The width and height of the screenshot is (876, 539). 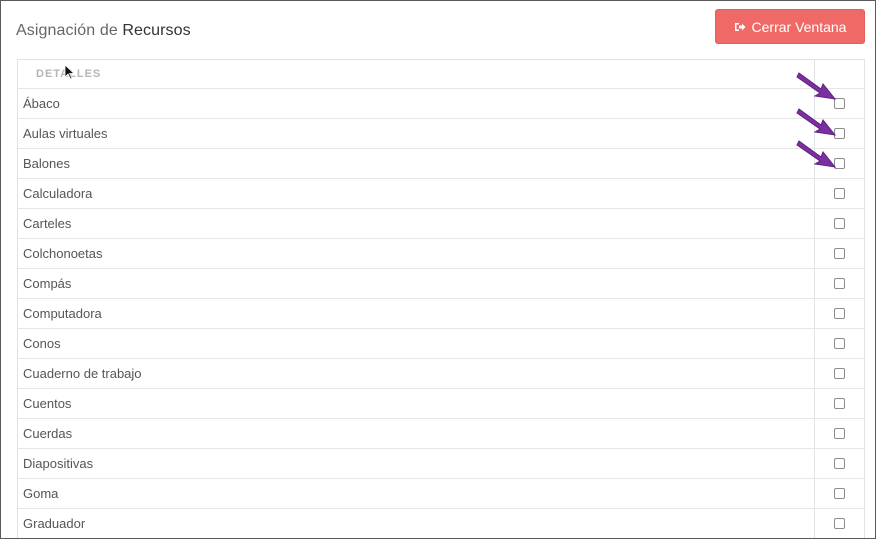 I want to click on resource-name: Colchonoetas, so click(x=416, y=253).